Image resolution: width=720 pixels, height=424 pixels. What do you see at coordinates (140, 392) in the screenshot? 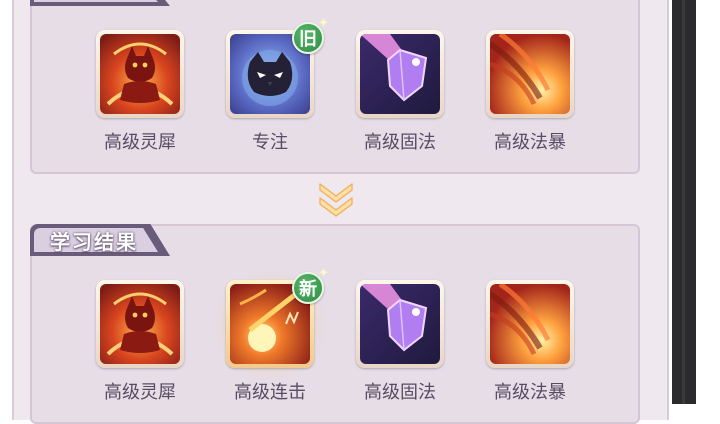
I see `result-skill-name-1: 高级灵犀` at bounding box center [140, 392].